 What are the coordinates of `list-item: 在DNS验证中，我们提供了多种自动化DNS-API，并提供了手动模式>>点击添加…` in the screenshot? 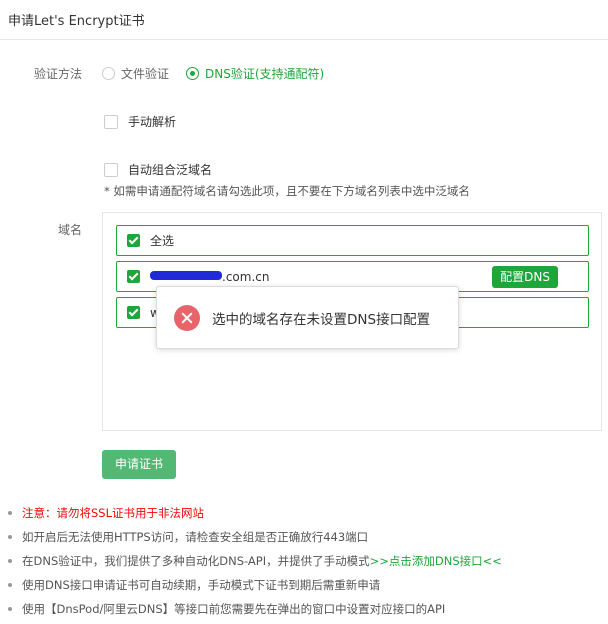 It's located at (255, 565).